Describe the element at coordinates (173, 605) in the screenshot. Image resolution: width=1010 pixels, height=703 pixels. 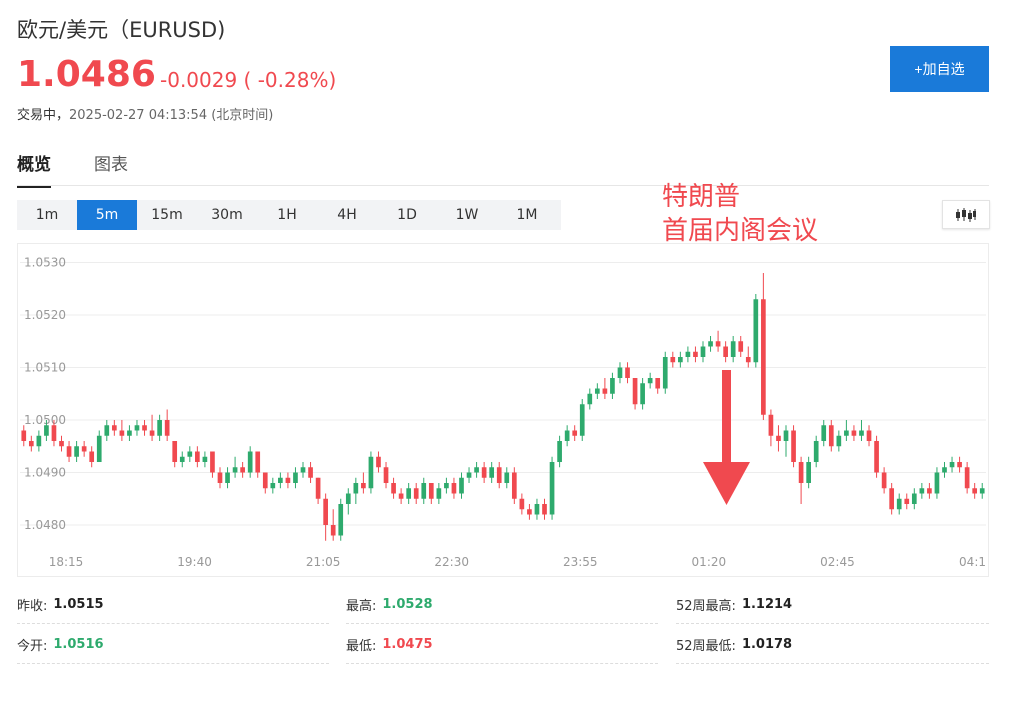
I see `stat-prev-close: 昨收: 1.0515` at that location.